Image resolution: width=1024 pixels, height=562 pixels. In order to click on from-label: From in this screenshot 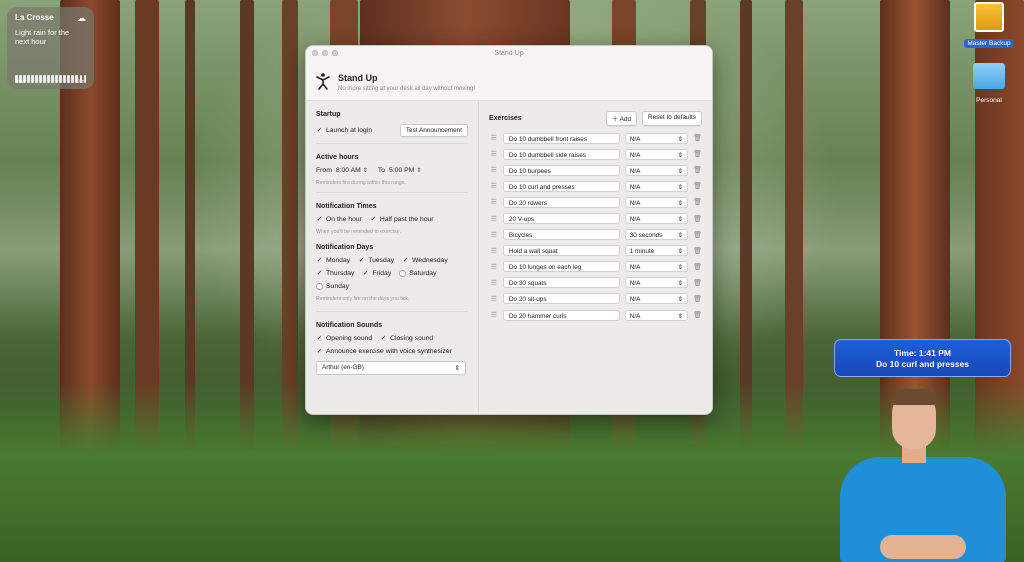, I will do `click(324, 170)`.